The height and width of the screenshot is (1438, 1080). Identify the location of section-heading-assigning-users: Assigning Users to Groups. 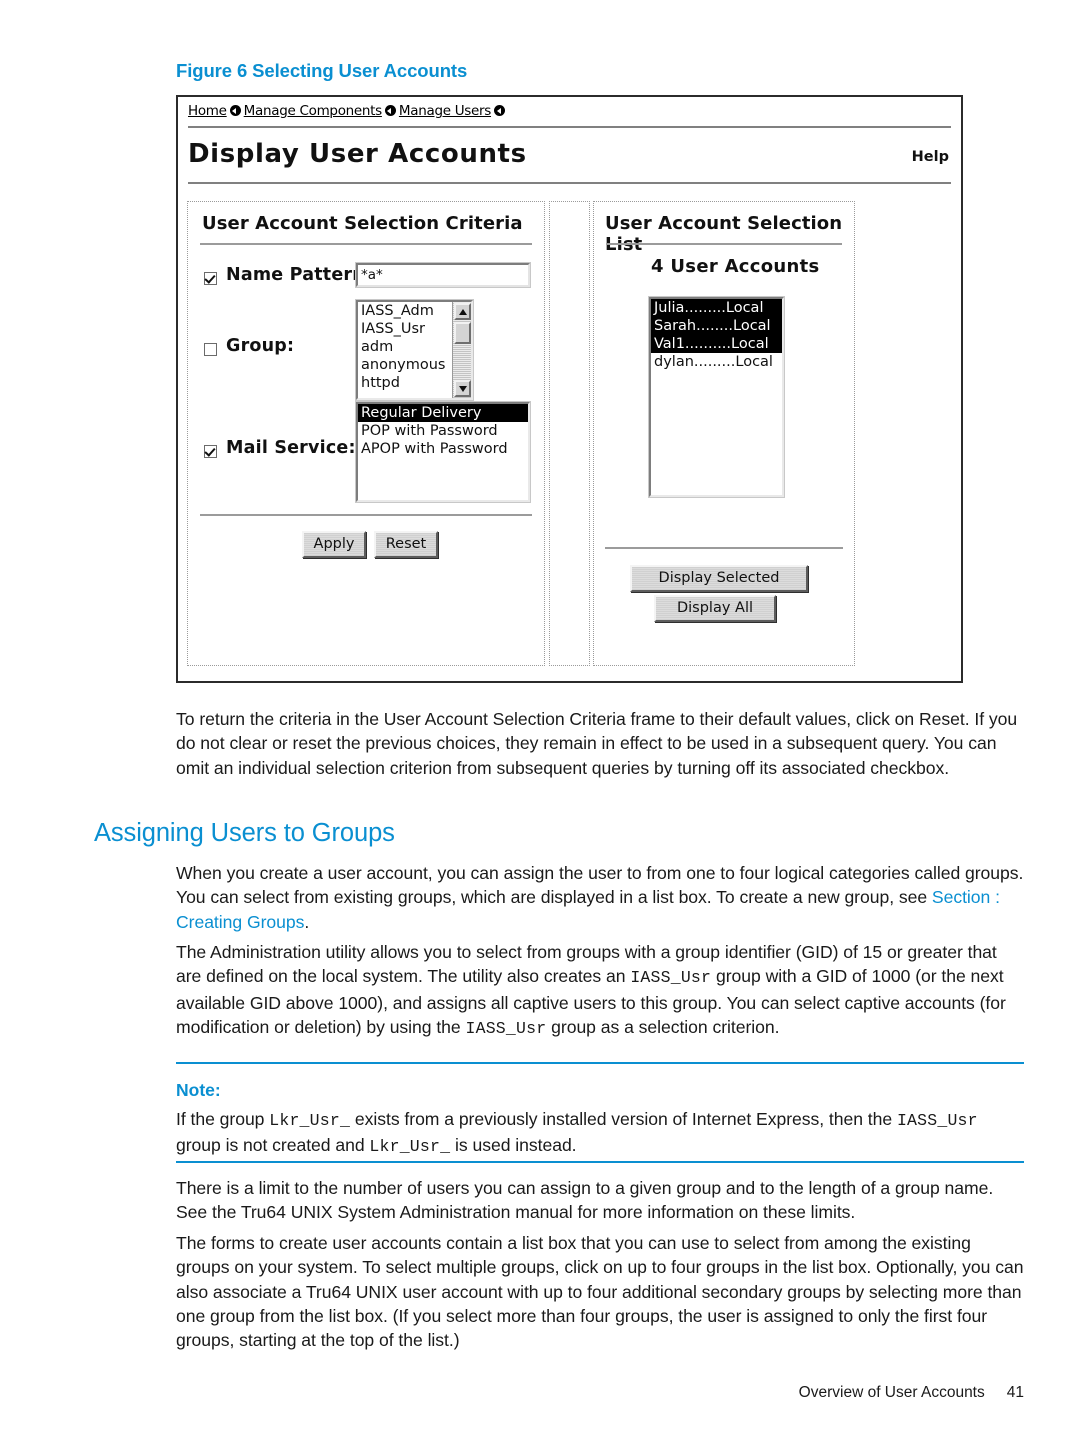
(244, 833).